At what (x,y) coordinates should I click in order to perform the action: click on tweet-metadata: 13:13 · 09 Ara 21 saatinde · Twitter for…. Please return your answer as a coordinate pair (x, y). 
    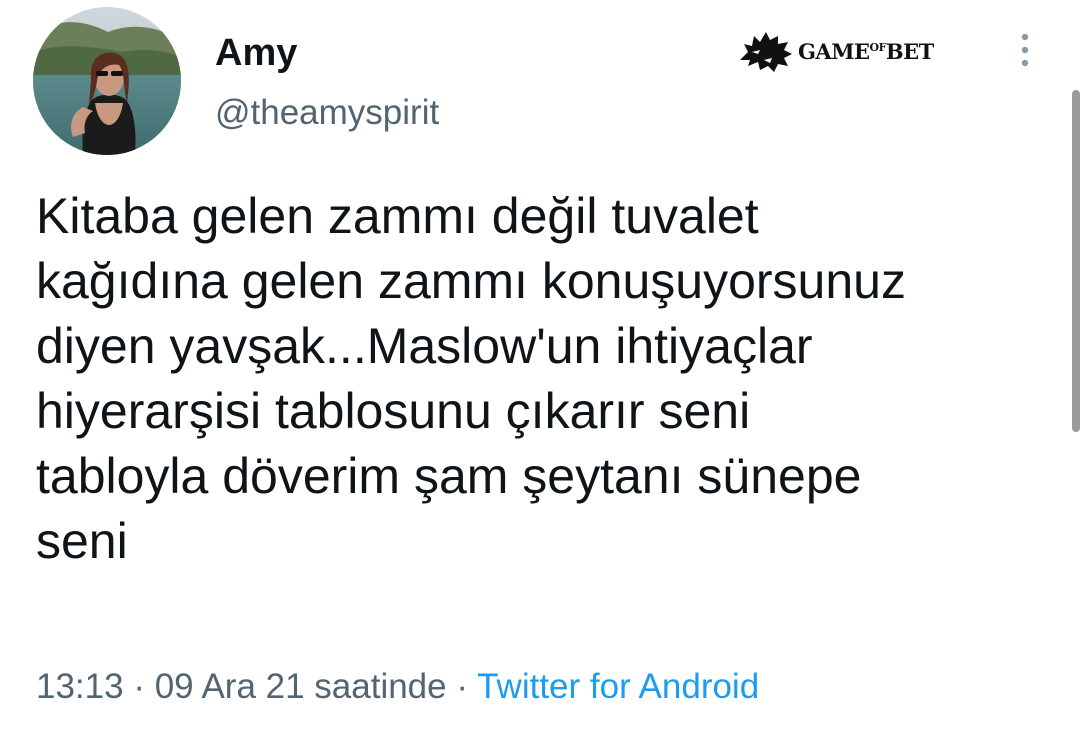
    Looking at the image, I should click on (397, 687).